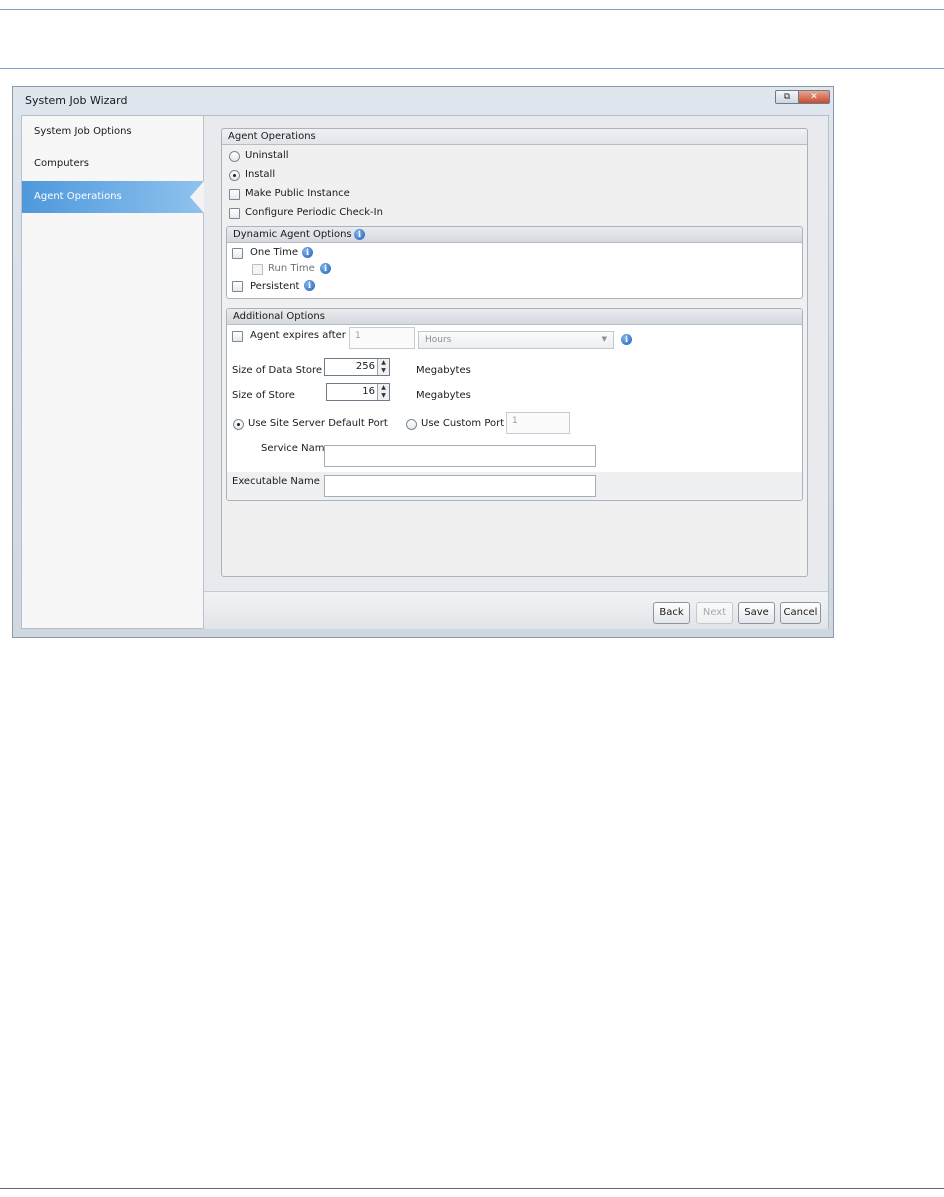 Image resolution: width=944 pixels, height=1197 pixels. Describe the element at coordinates (411, 424) in the screenshot. I see `custom-port-radio` at that location.